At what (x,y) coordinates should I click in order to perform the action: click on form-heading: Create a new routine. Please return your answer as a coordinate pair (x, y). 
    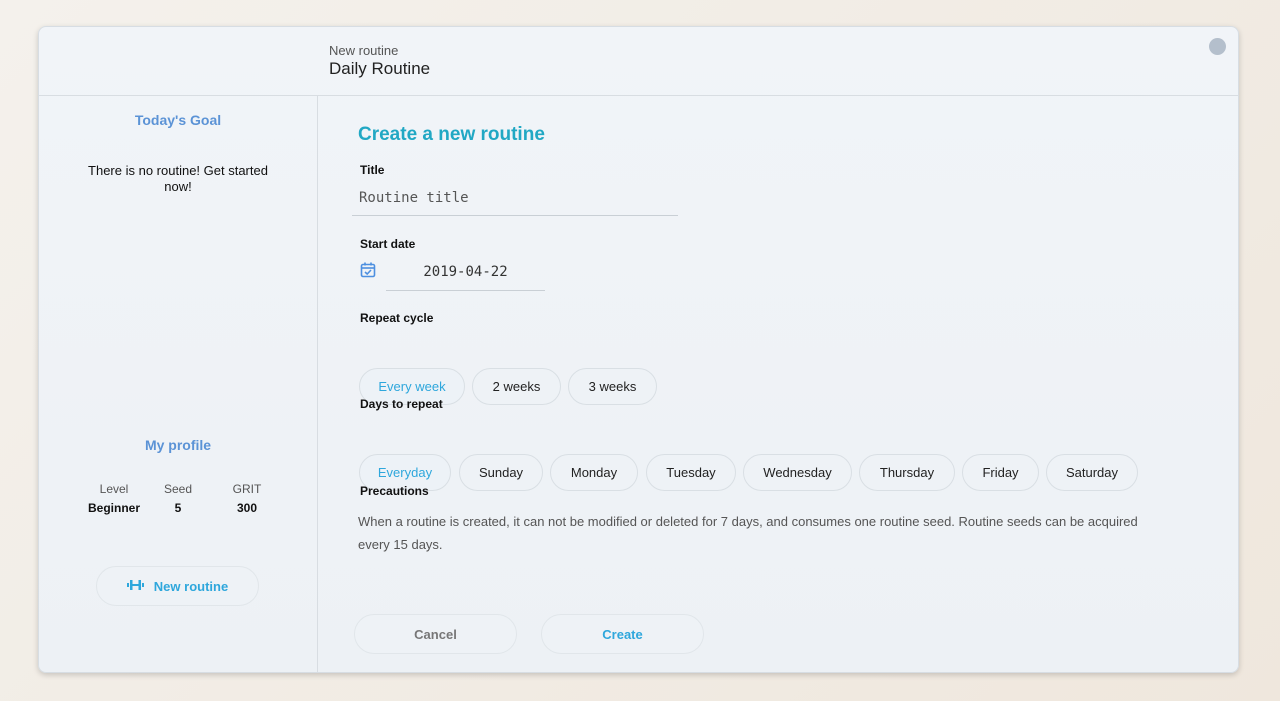
    Looking at the image, I should click on (451, 134).